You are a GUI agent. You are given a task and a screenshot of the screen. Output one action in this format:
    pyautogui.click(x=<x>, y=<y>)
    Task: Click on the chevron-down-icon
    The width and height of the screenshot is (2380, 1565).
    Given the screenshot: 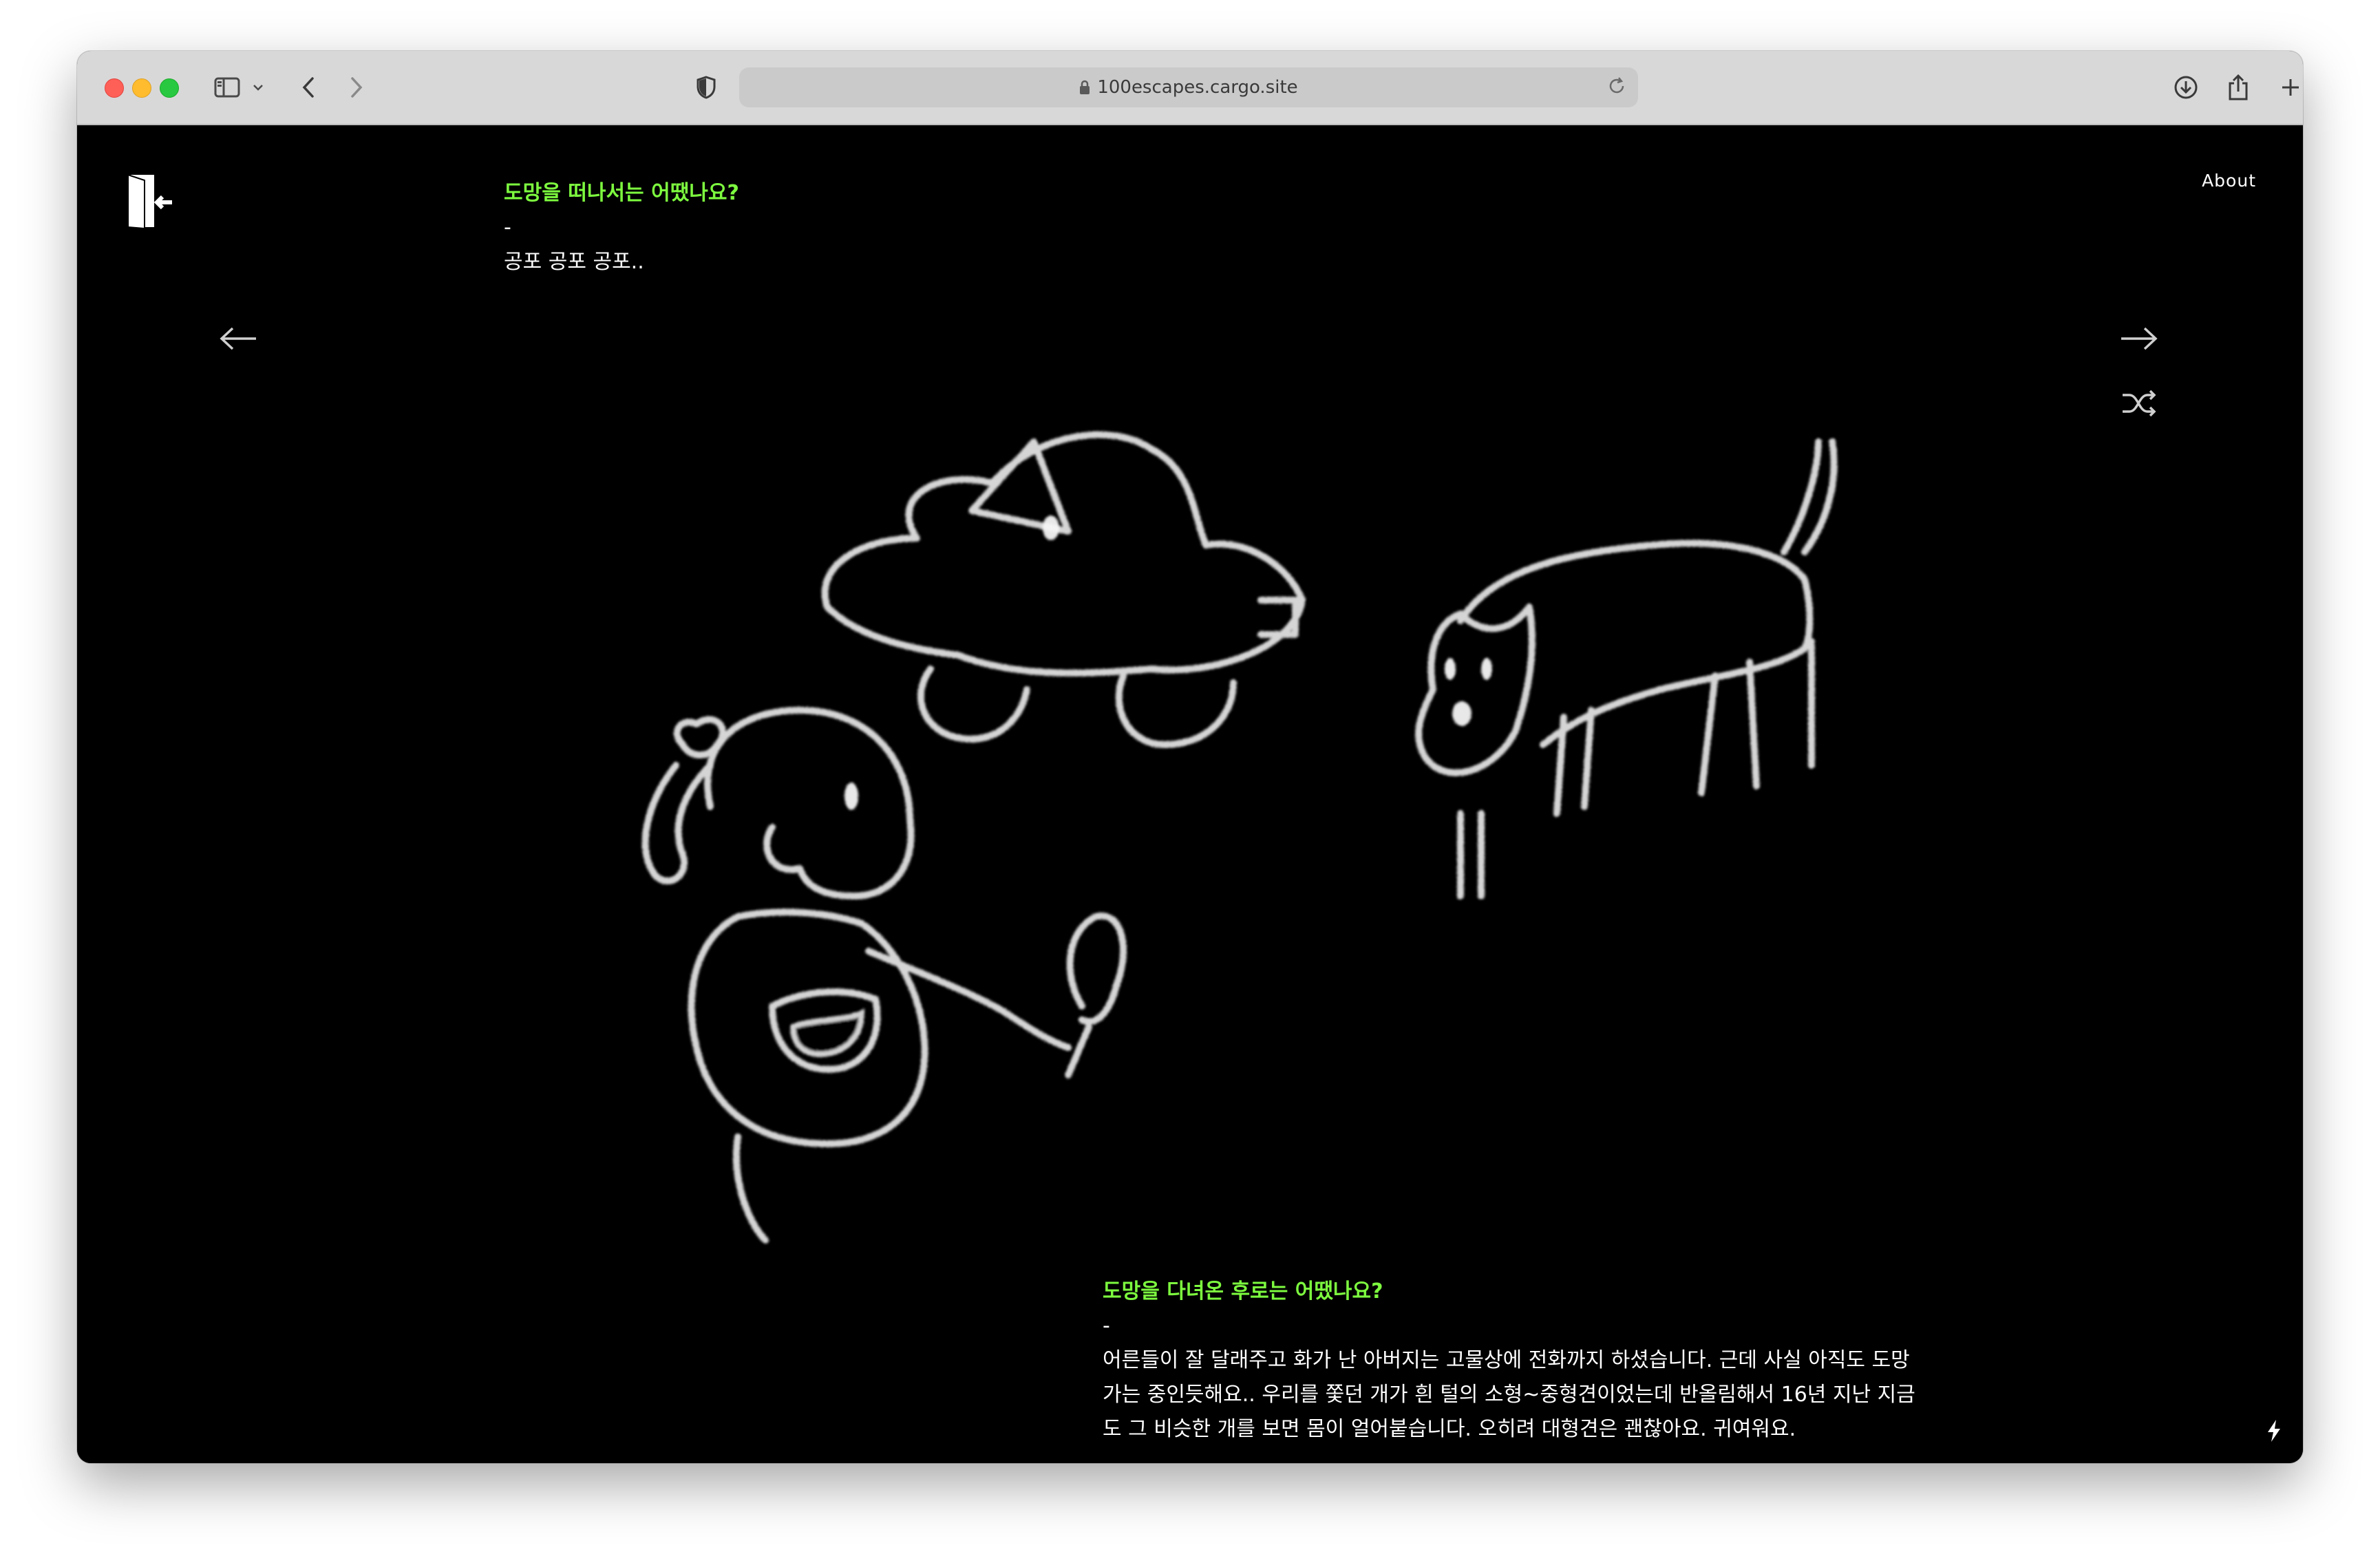 What is the action you would take?
    pyautogui.click(x=258, y=87)
    